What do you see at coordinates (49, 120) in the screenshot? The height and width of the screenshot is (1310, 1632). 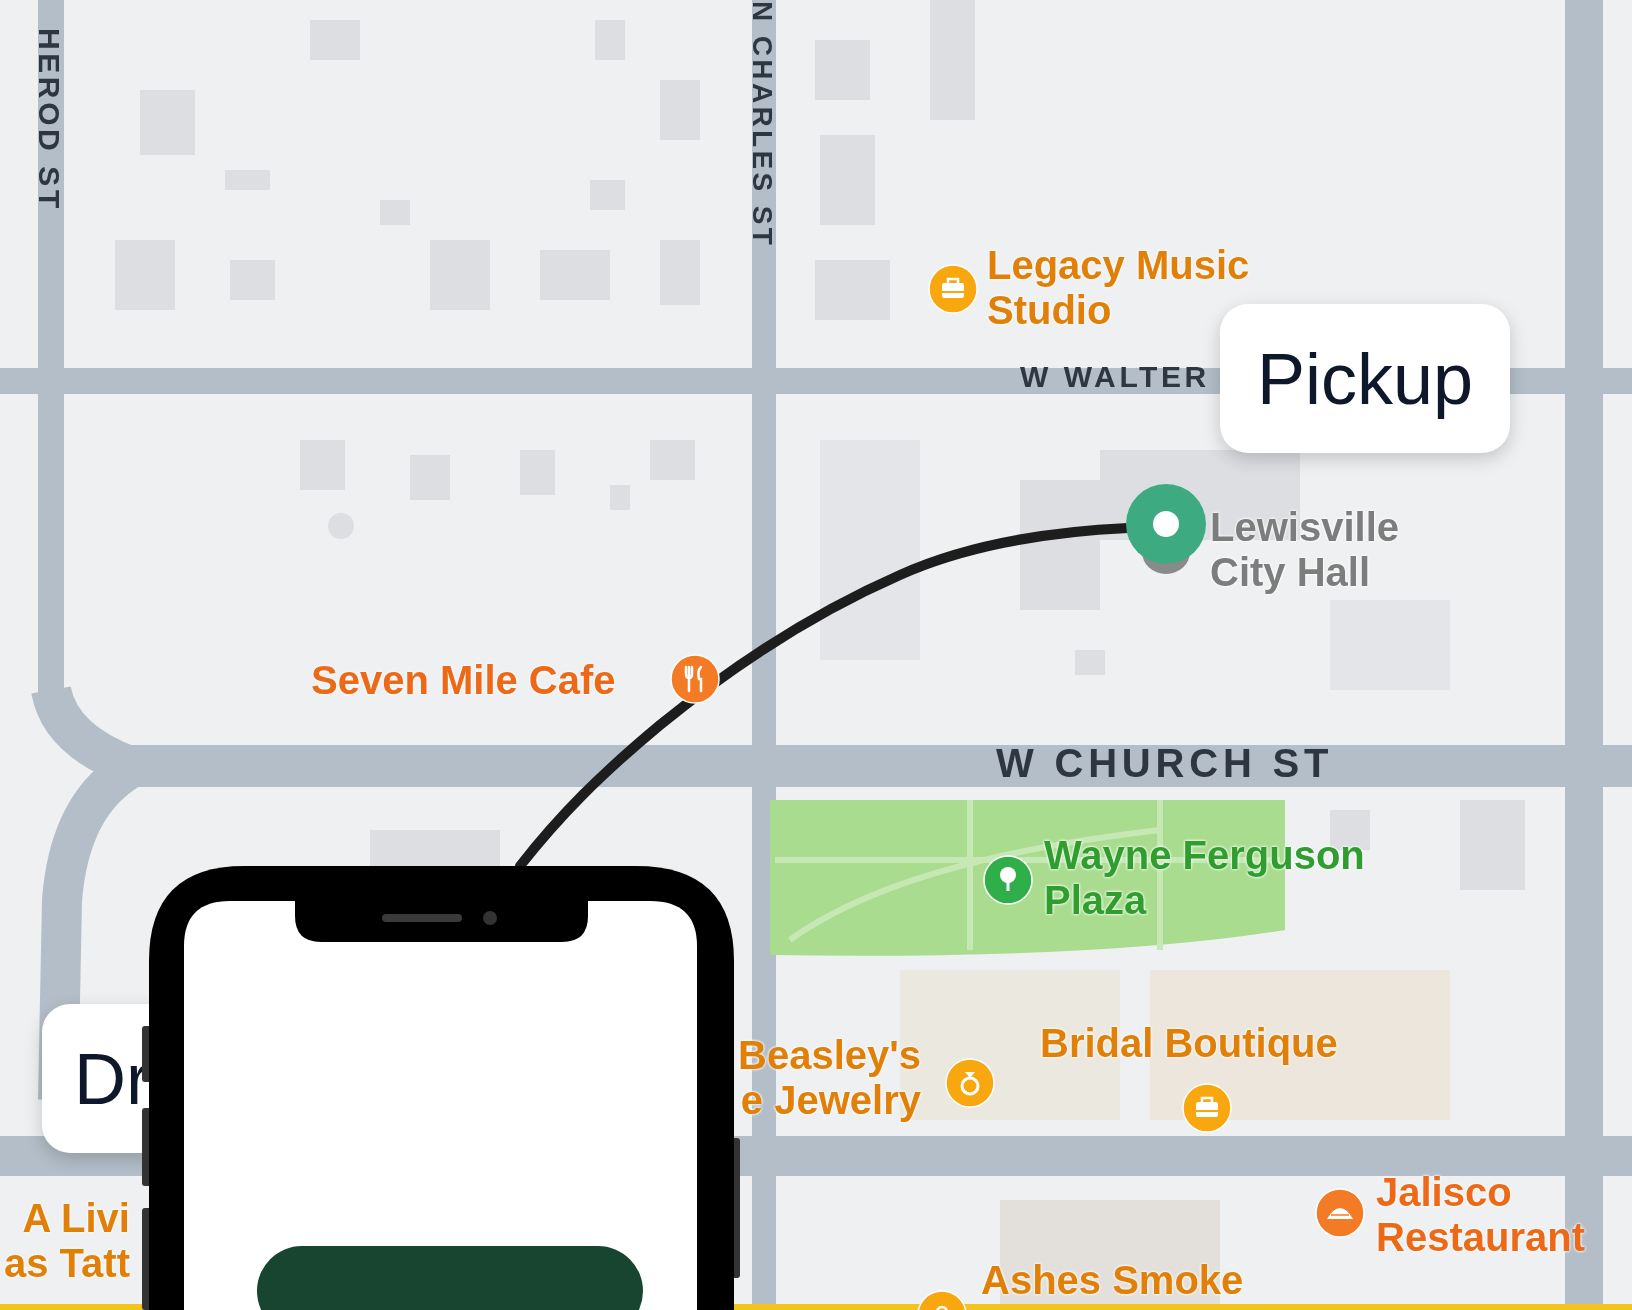 I see `street-label: HEROD ST` at bounding box center [49, 120].